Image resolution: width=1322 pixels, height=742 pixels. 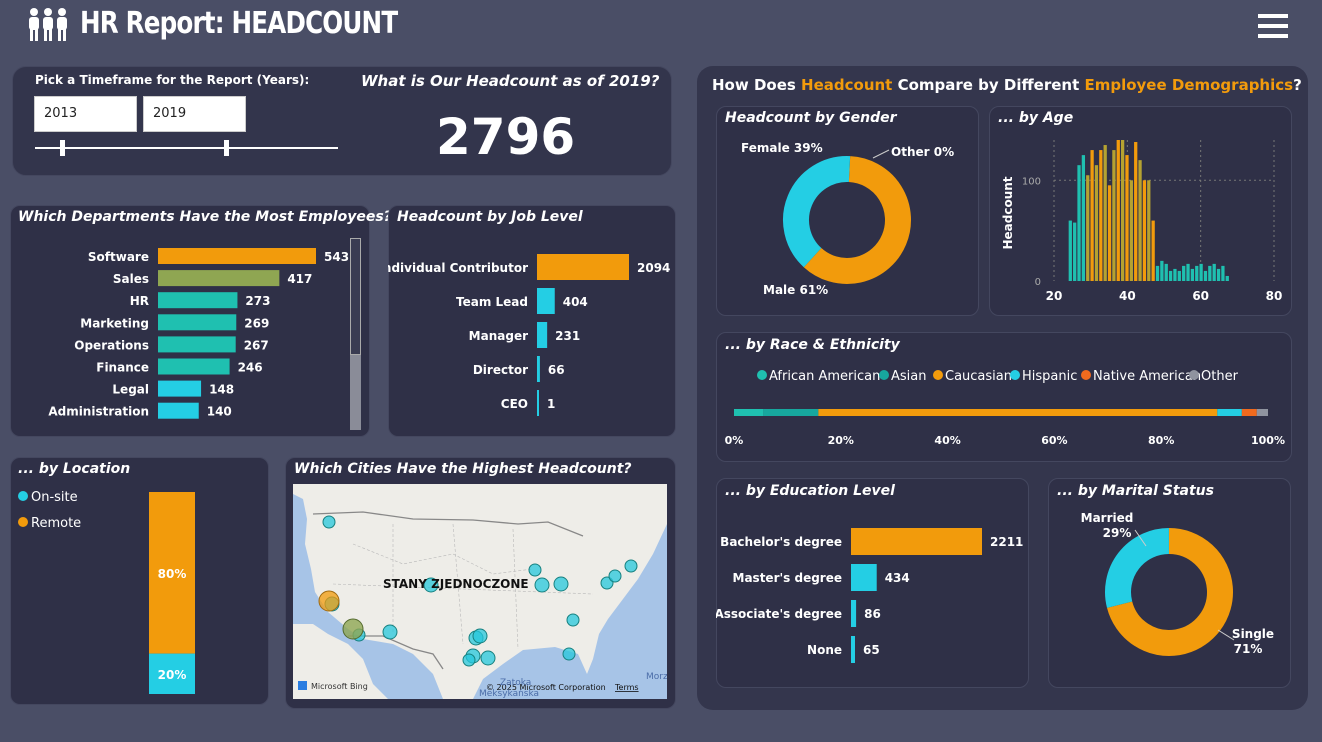 I want to click on age-title: ... by Age, so click(x=1036, y=118).